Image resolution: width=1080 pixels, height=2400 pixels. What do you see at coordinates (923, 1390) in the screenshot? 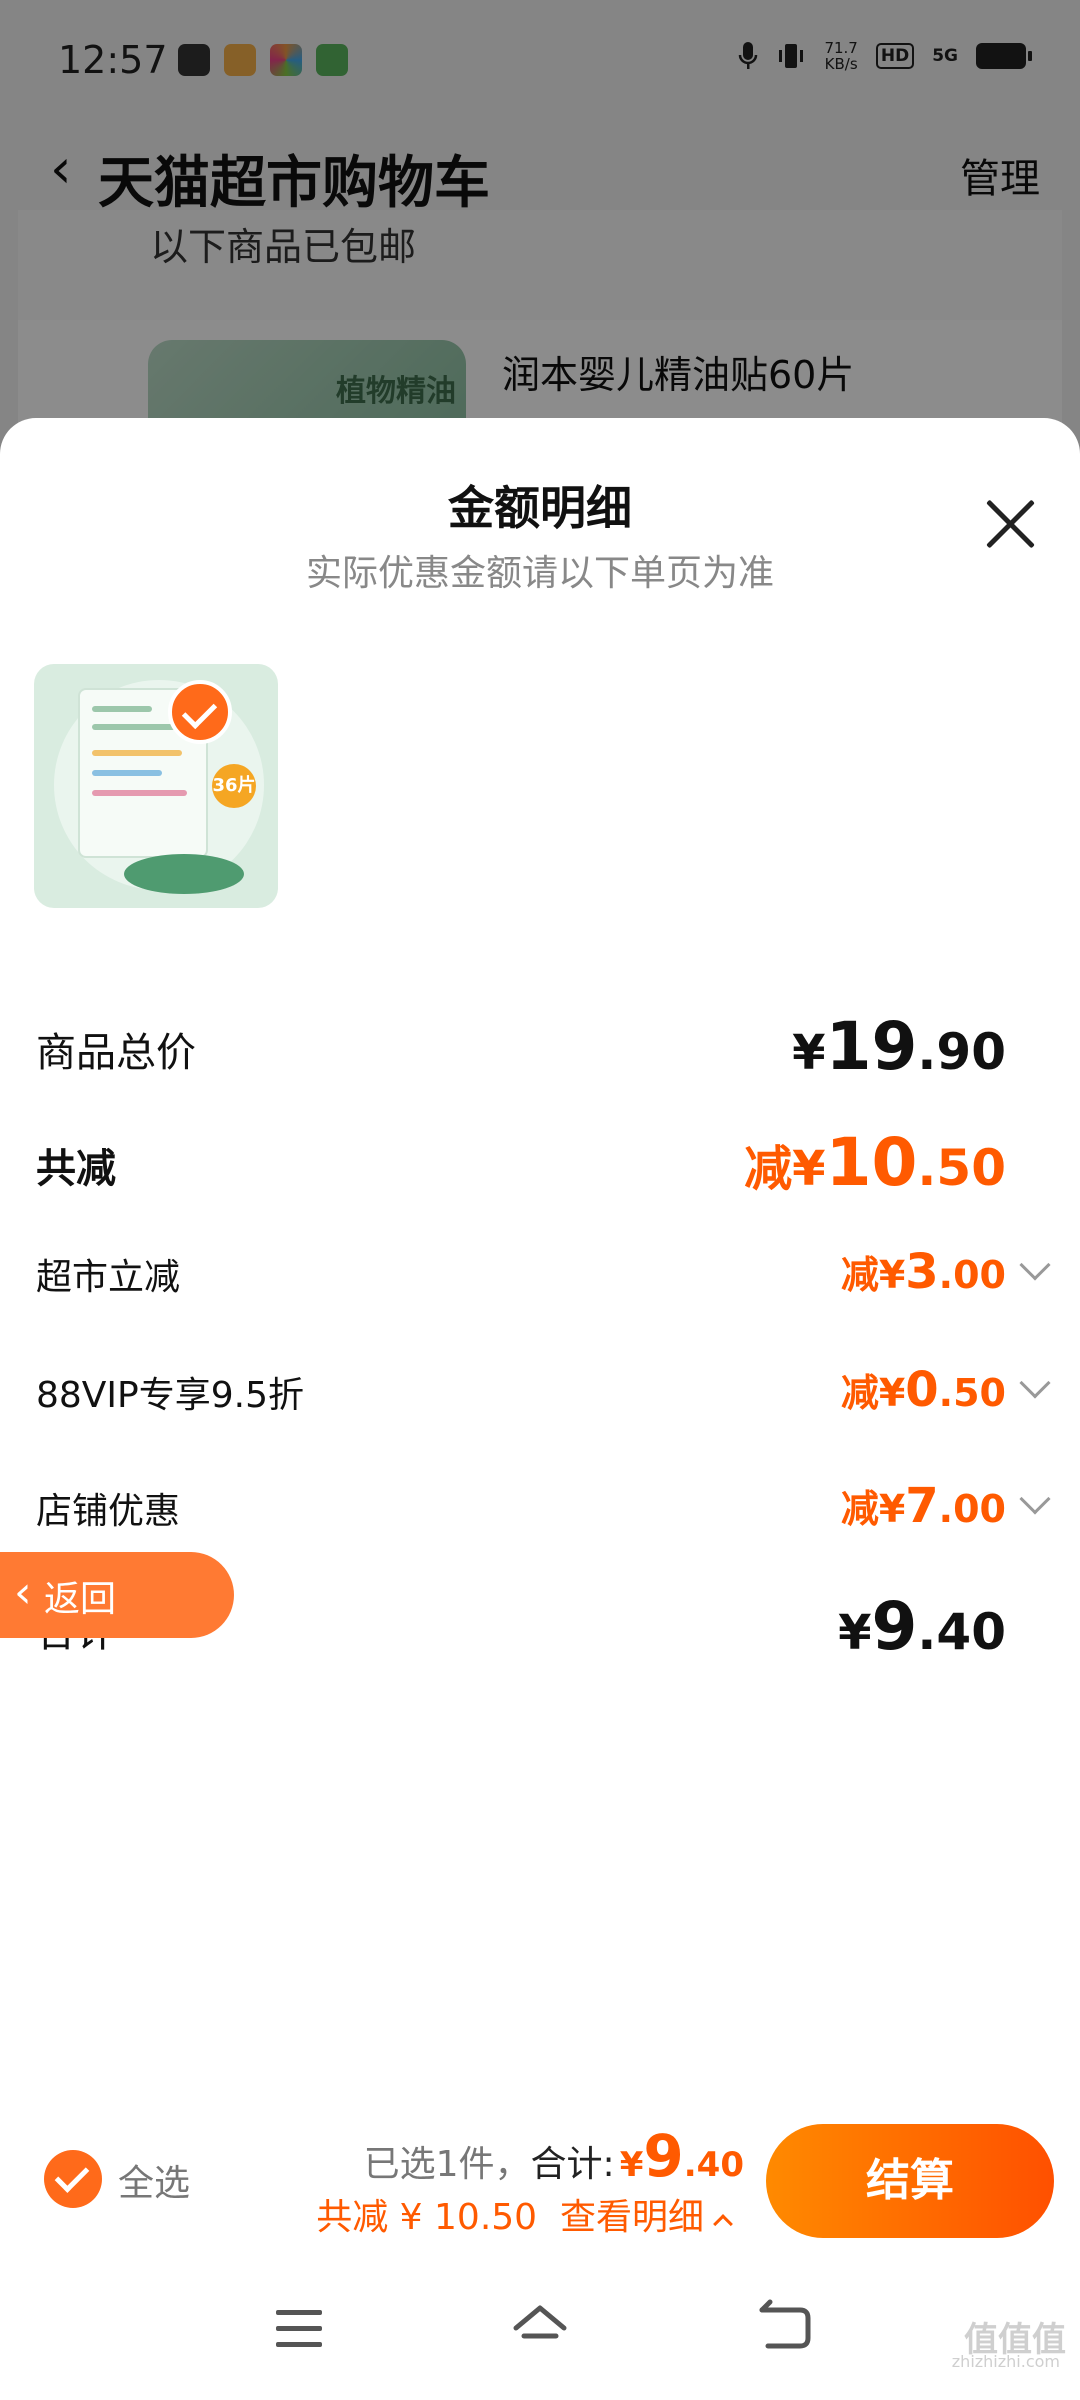
I see `vip-discount-value: 减¥0.50` at bounding box center [923, 1390].